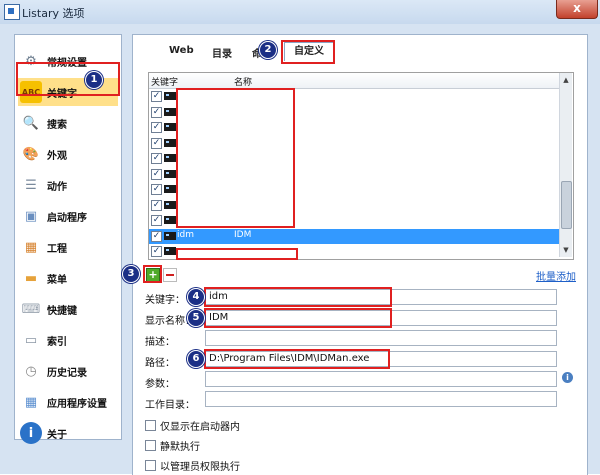 Image resolution: width=600 pixels, height=475 pixels. I want to click on annotation-box-path, so click(297, 359).